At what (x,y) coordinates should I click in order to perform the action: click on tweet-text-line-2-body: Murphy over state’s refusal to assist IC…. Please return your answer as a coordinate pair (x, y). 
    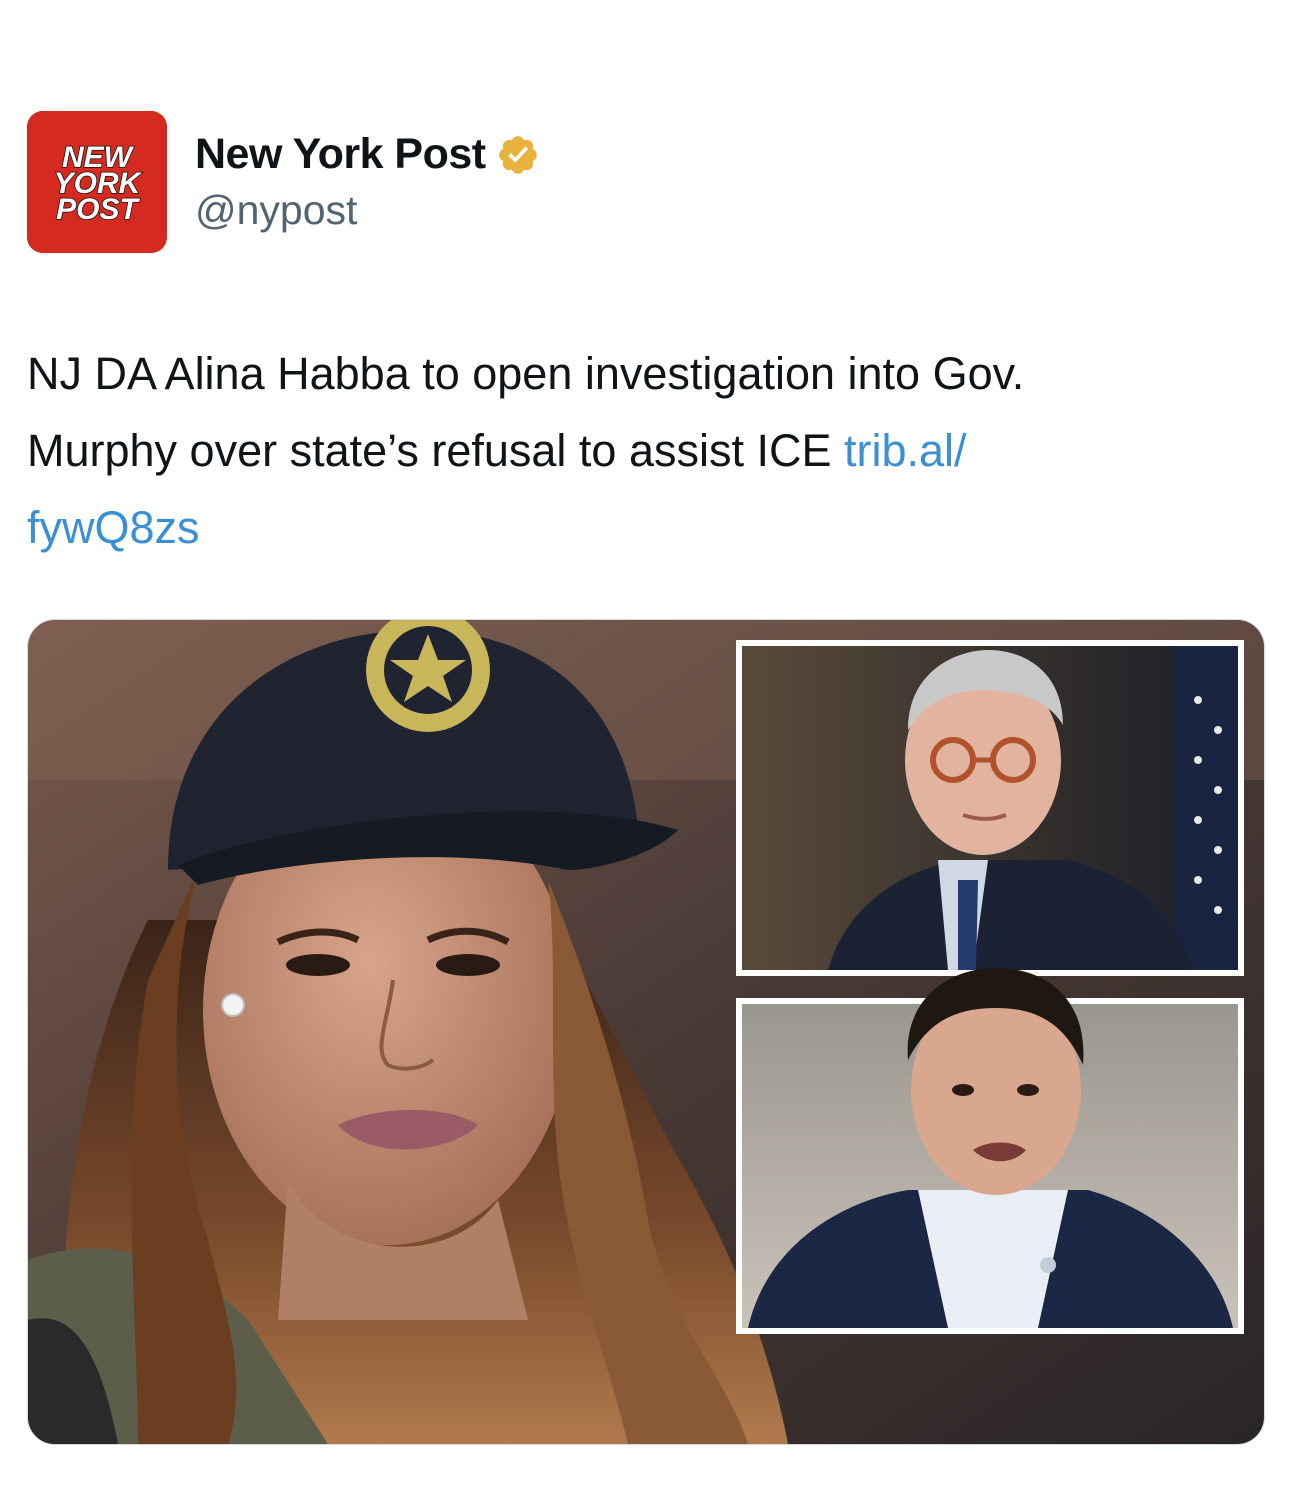
    Looking at the image, I should click on (435, 450).